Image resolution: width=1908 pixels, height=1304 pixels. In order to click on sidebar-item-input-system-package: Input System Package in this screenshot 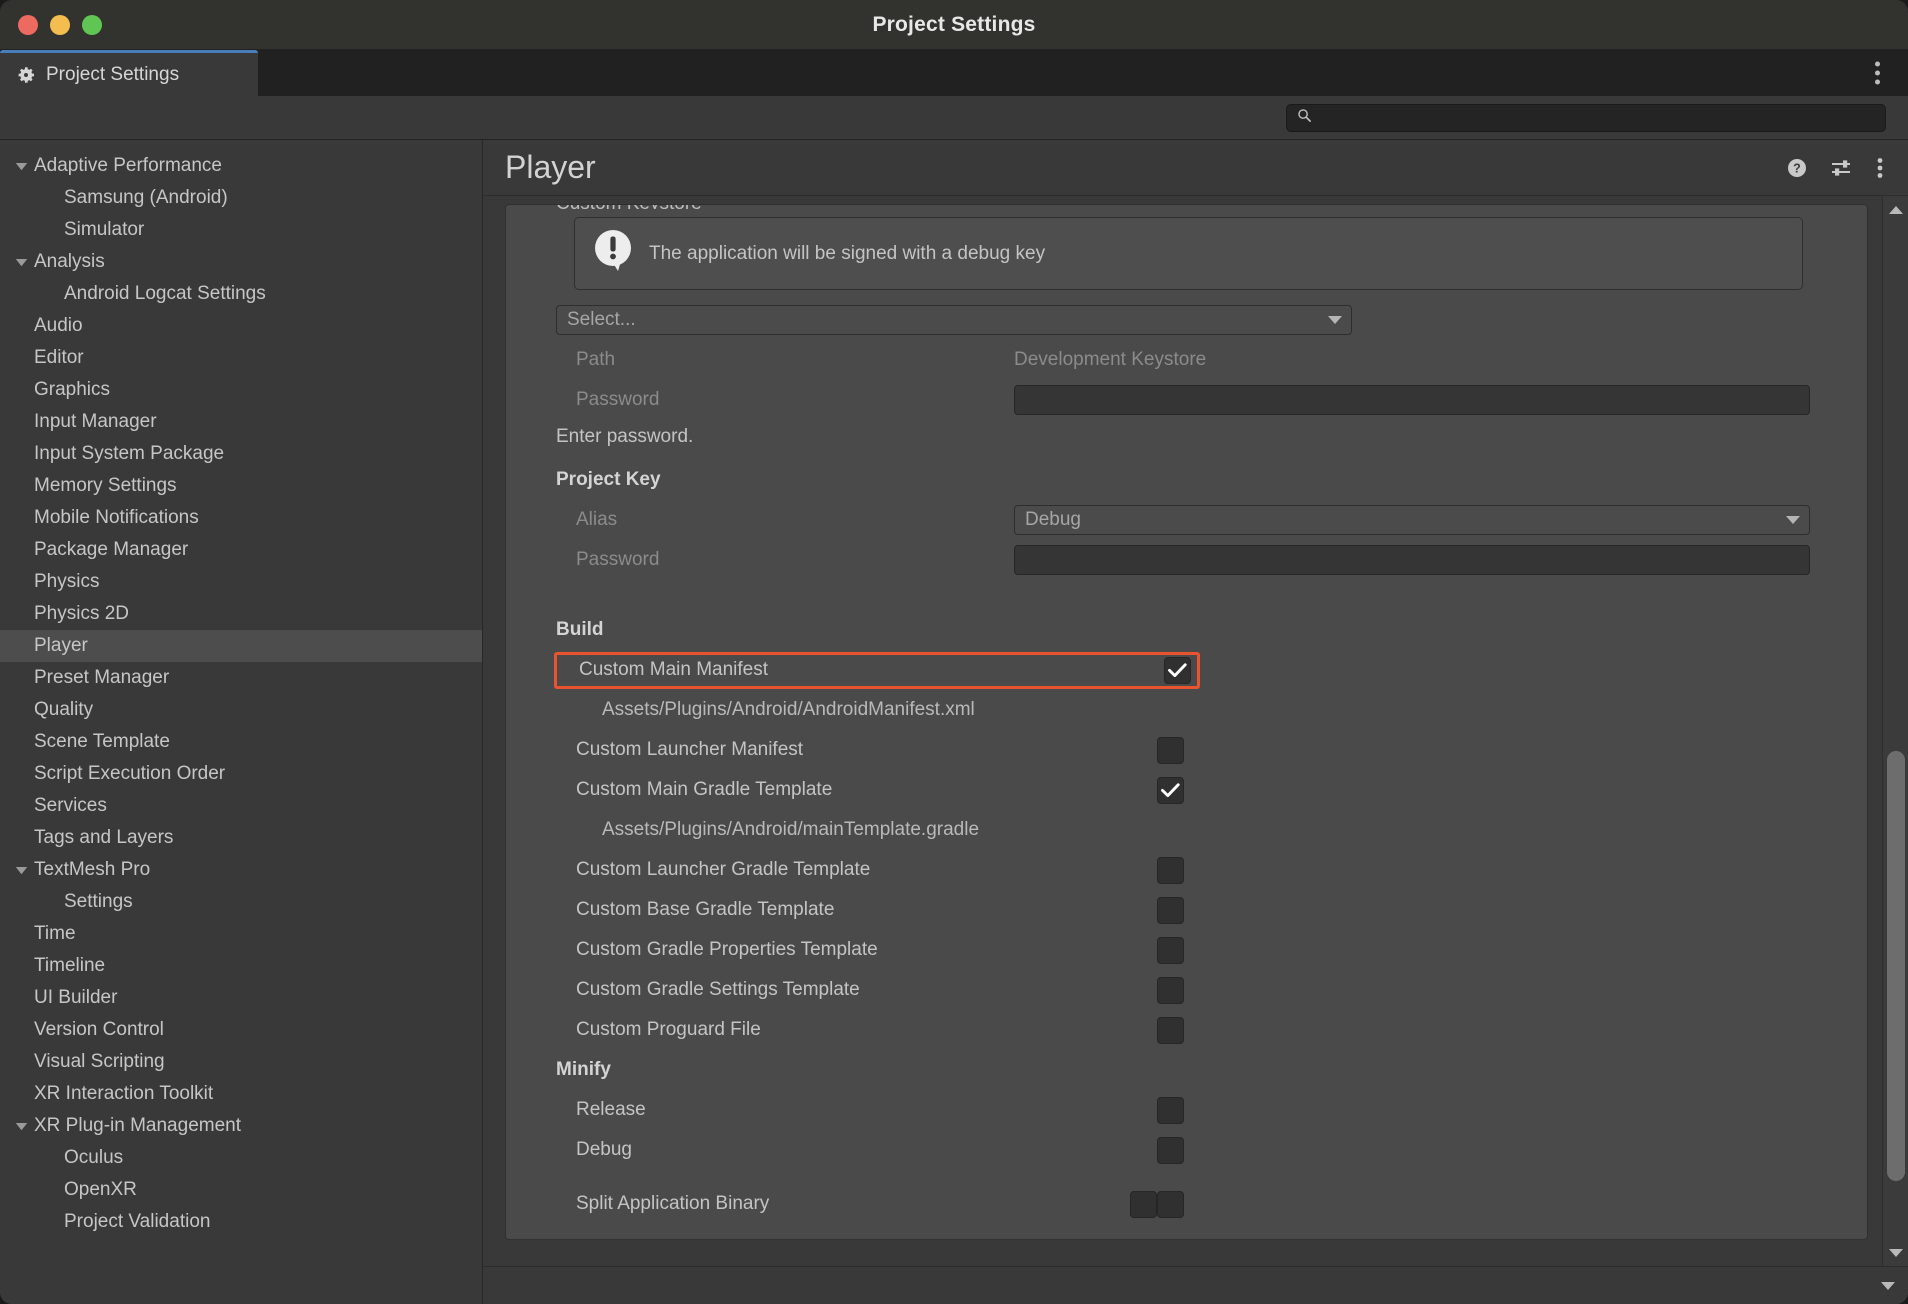, I will do `click(241, 454)`.